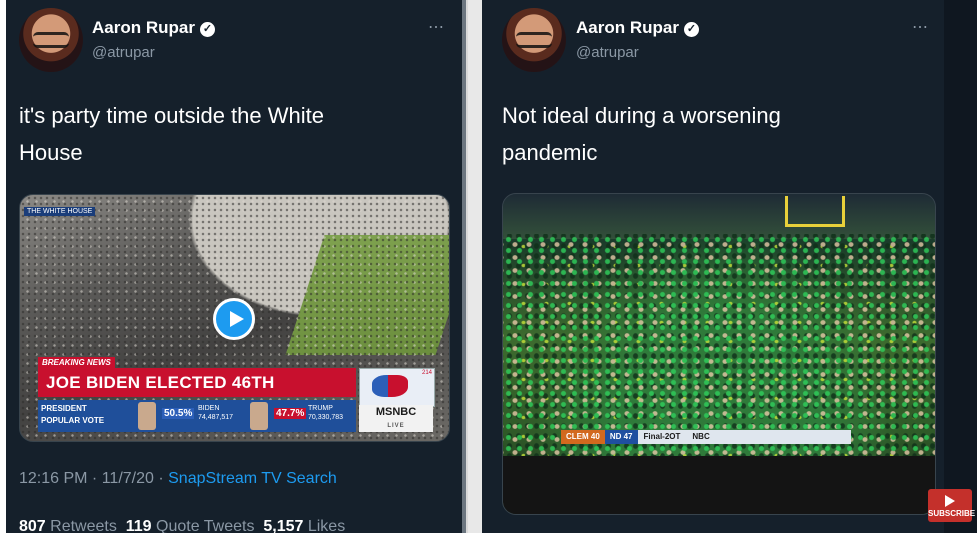  What do you see at coordinates (719, 216) in the screenshot?
I see `stadium-stands` at bounding box center [719, 216].